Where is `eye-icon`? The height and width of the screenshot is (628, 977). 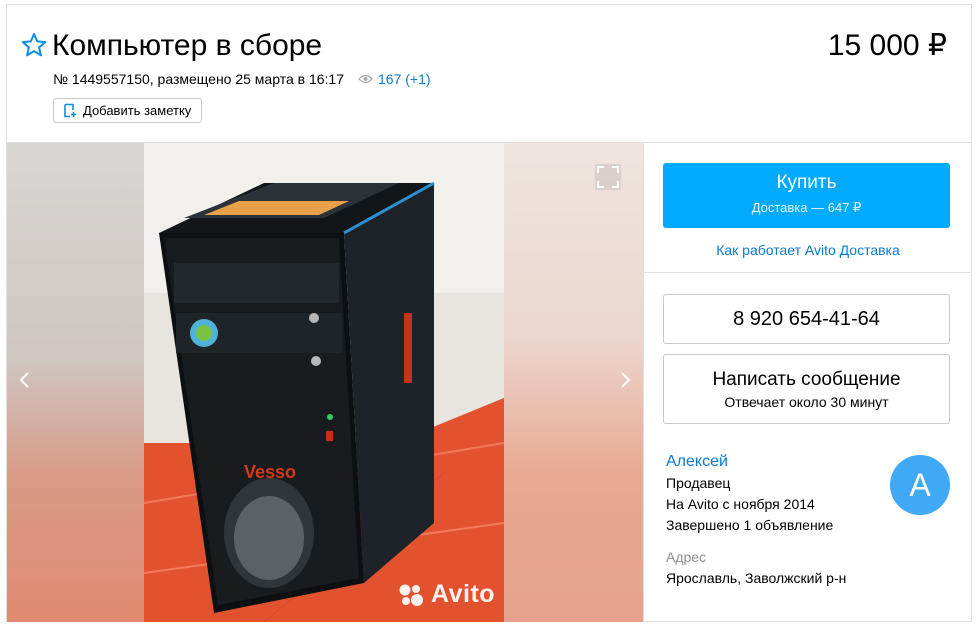 eye-icon is located at coordinates (365, 79).